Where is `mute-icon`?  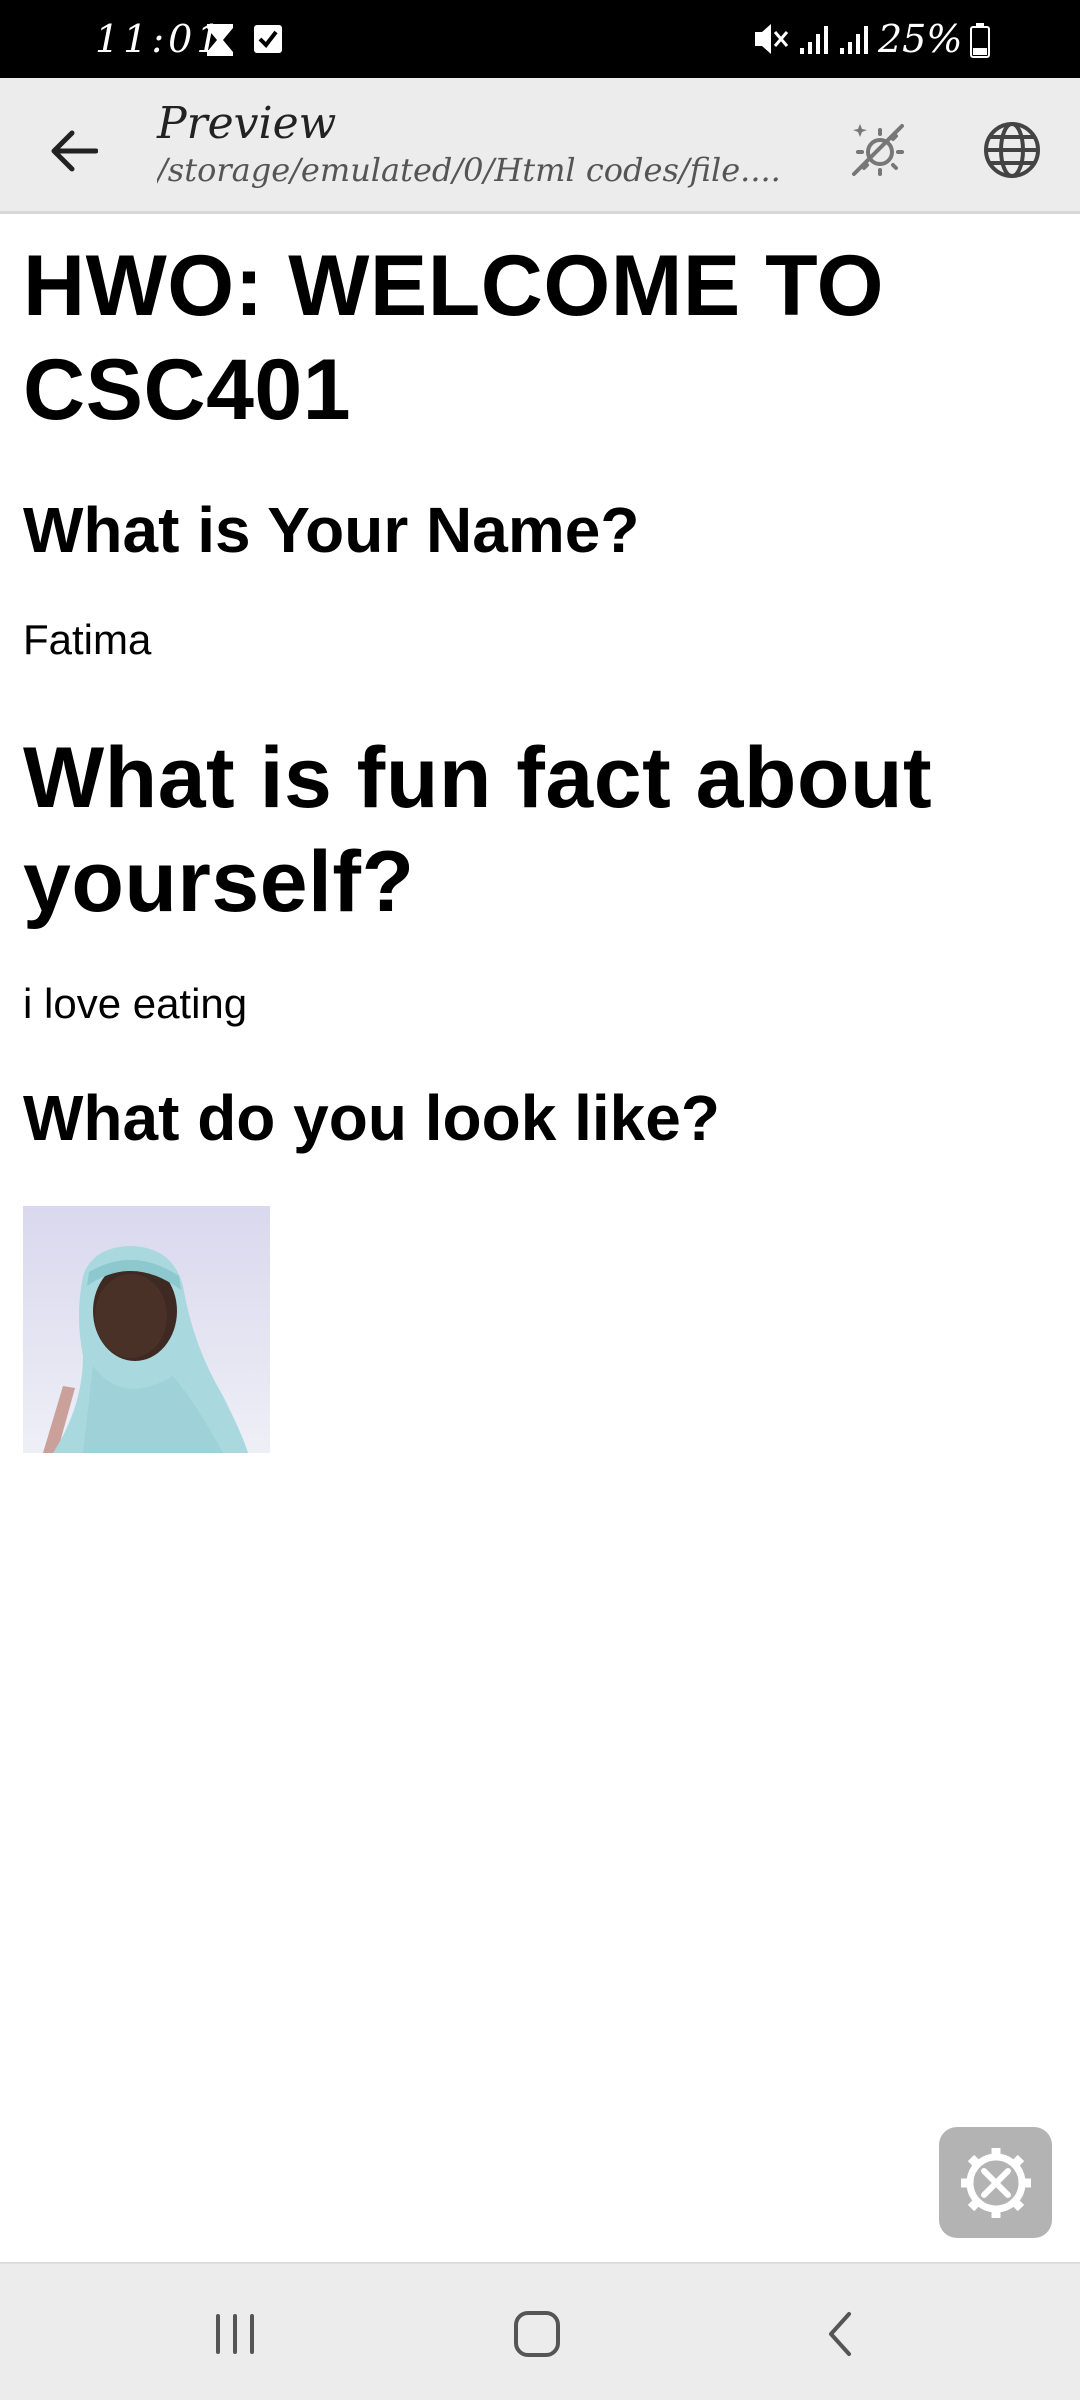
mute-icon is located at coordinates (772, 39).